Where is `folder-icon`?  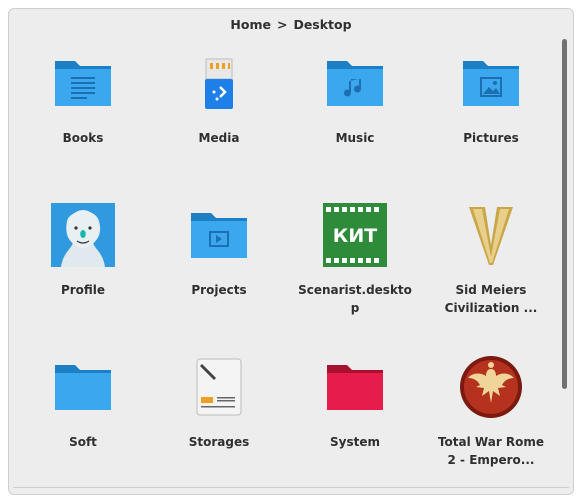
folder-icon is located at coordinates (83, 387).